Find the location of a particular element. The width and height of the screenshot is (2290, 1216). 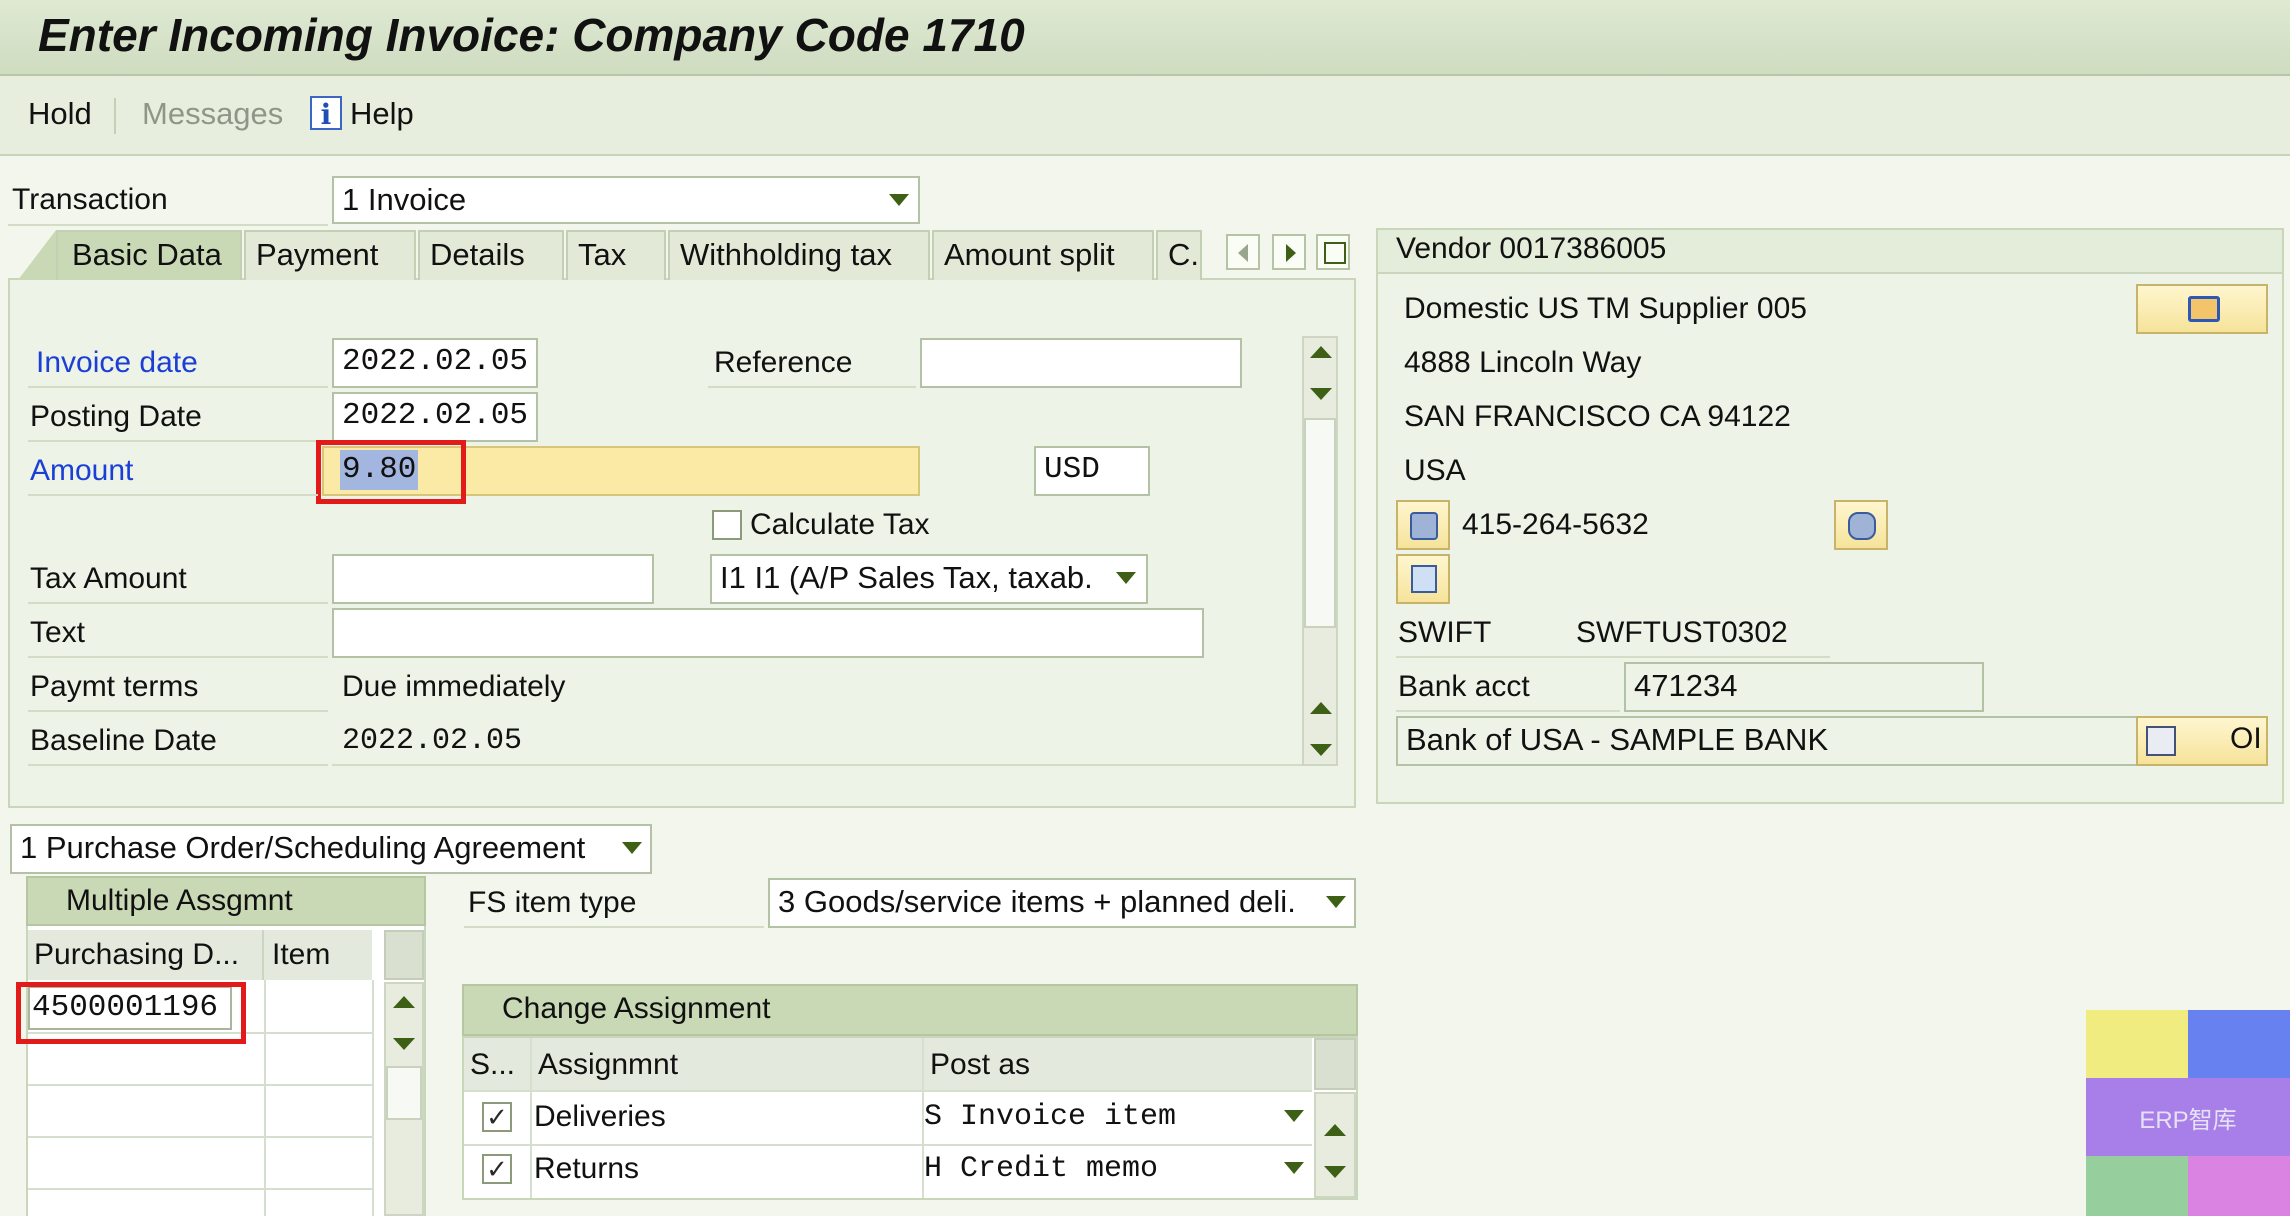

text-field is located at coordinates (768, 633).